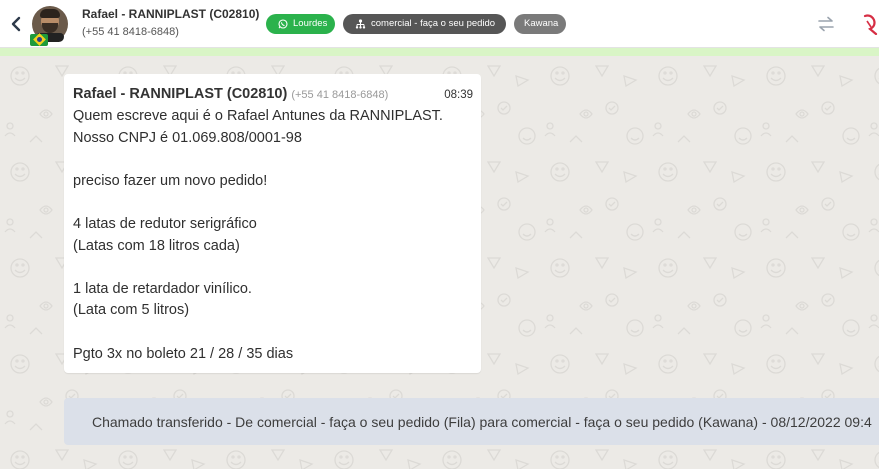 The image size is (879, 469). I want to click on message-line: (Lata com 5 litros), so click(131, 310).